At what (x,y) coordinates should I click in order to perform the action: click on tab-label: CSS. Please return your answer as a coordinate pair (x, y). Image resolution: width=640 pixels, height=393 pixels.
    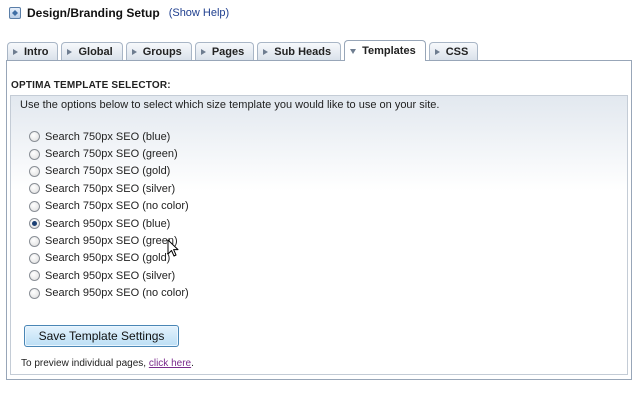
    Looking at the image, I should click on (457, 52).